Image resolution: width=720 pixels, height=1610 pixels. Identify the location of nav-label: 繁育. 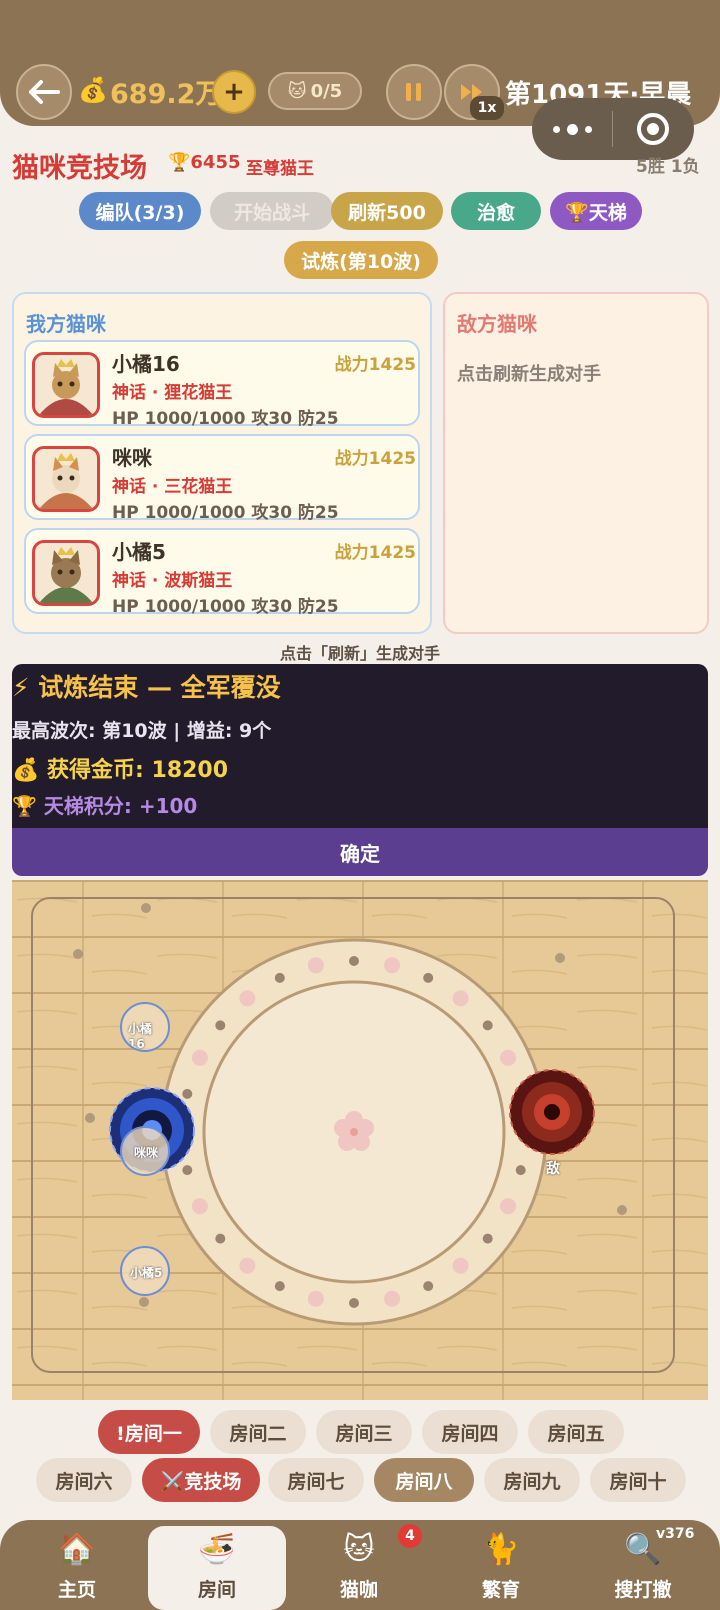
(500, 1590).